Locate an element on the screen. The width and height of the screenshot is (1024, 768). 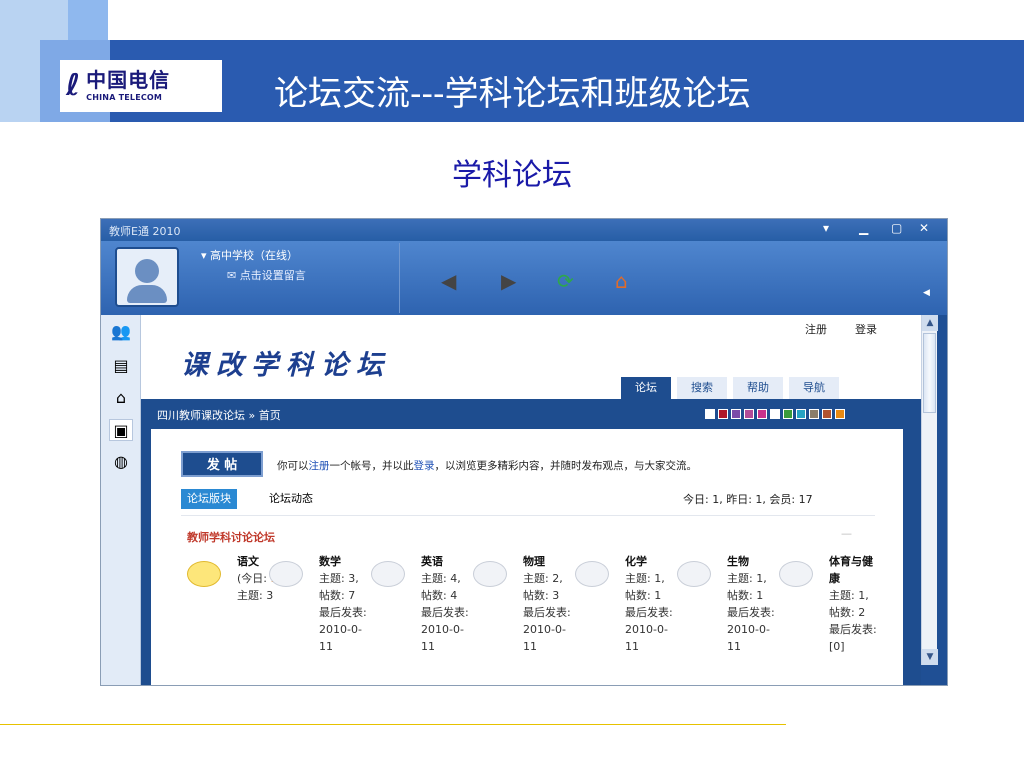
board-text: 体育与健康 主题: 1, 帖数: 2 最后发表: [0] is located at coordinates (853, 604).